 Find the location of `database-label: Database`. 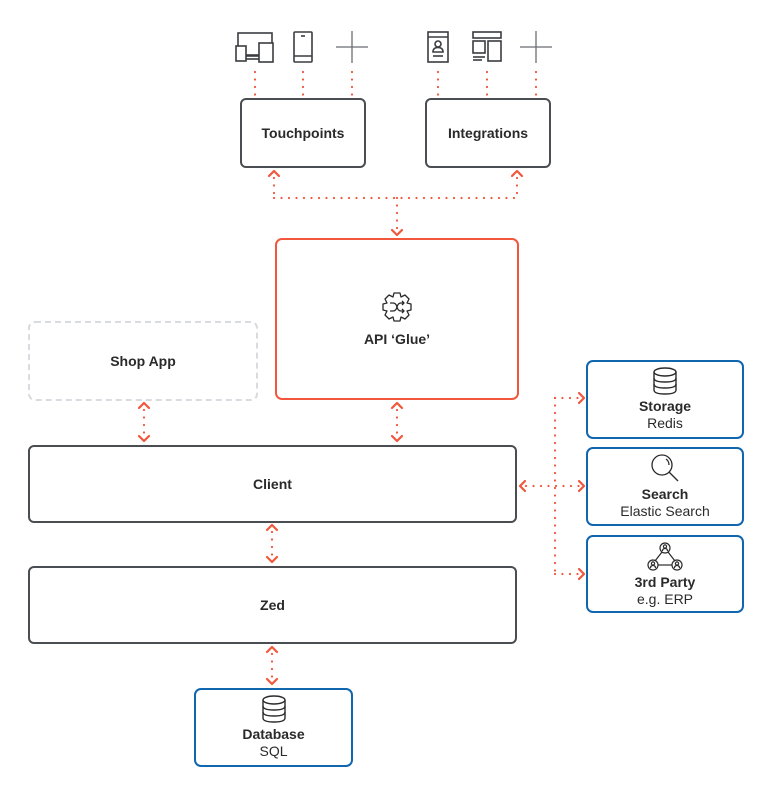

database-label: Database is located at coordinates (273, 734).